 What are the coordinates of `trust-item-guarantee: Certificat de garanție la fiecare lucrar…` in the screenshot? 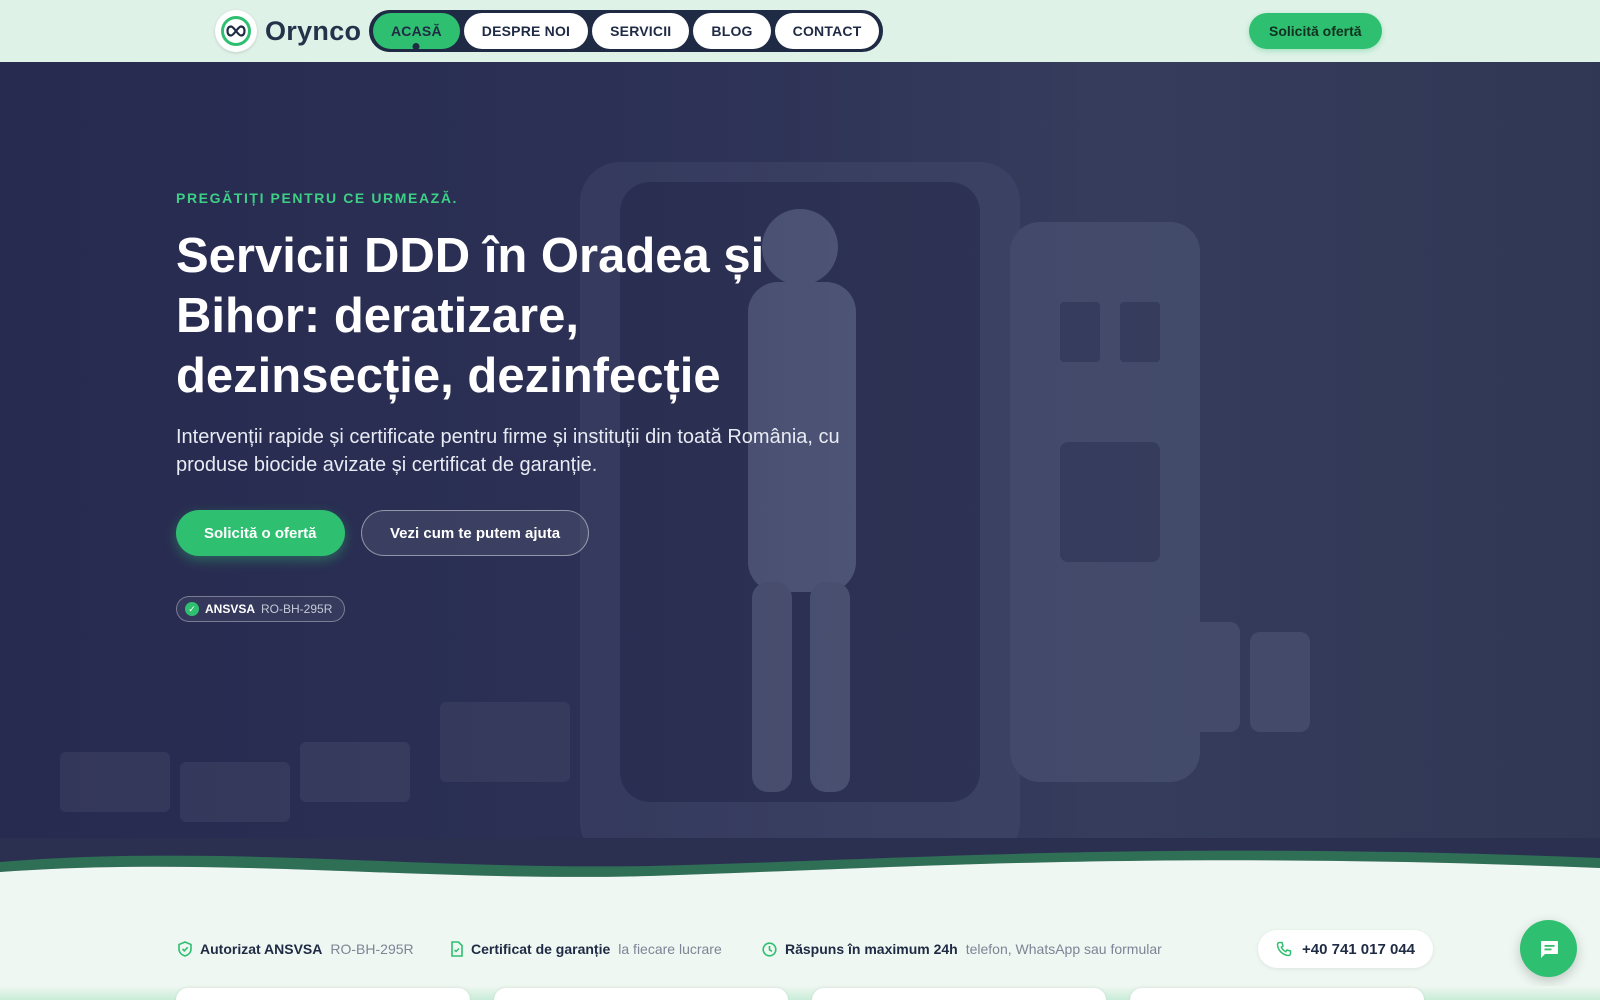 It's located at (586, 949).